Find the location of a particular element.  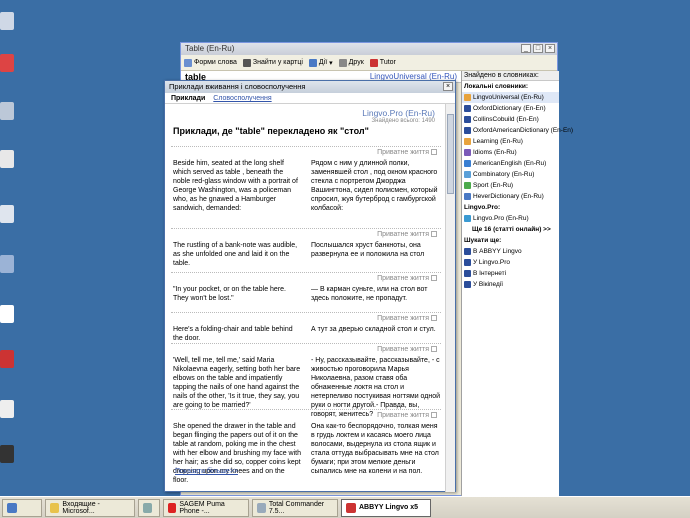

forms-icon is located at coordinates (188, 62).